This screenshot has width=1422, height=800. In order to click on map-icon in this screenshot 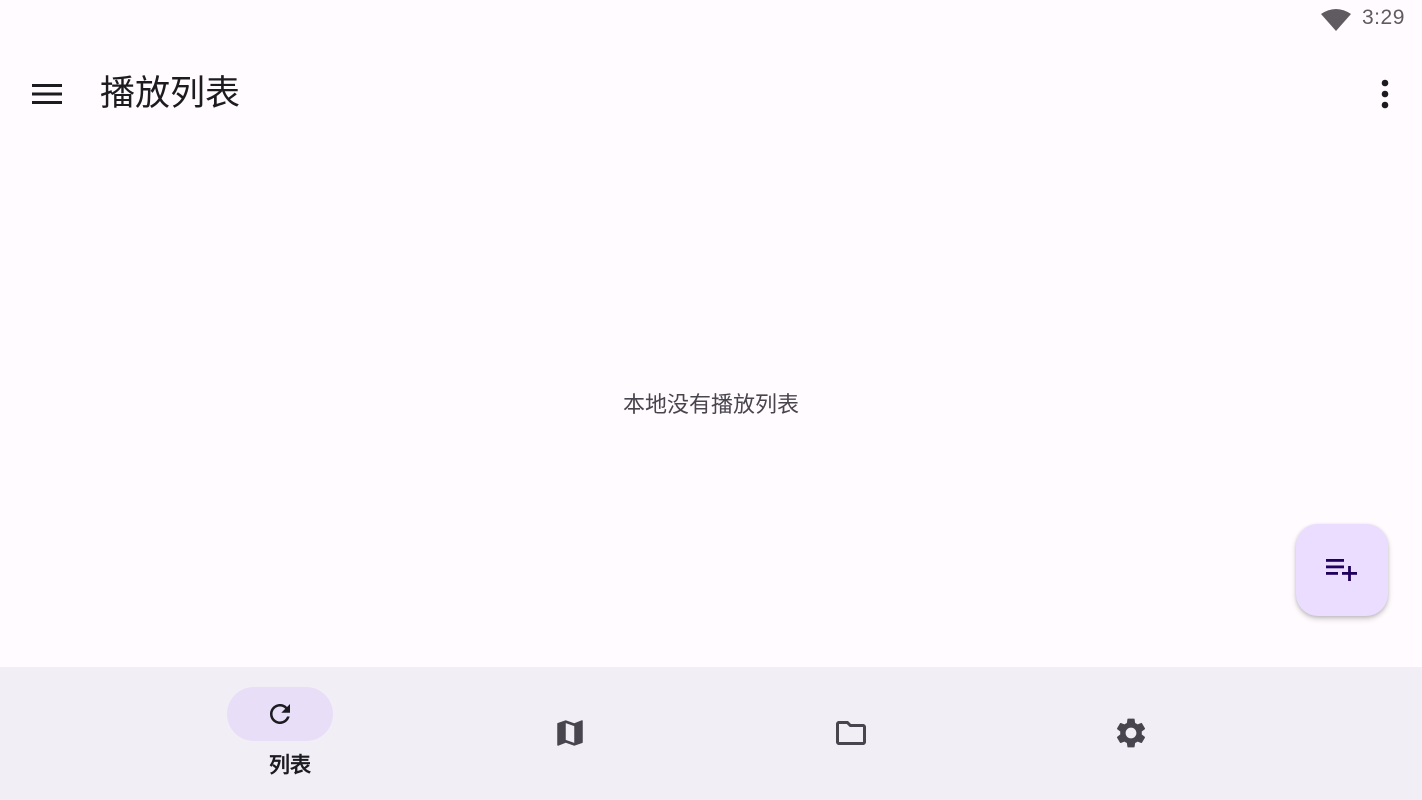, I will do `click(570, 733)`.